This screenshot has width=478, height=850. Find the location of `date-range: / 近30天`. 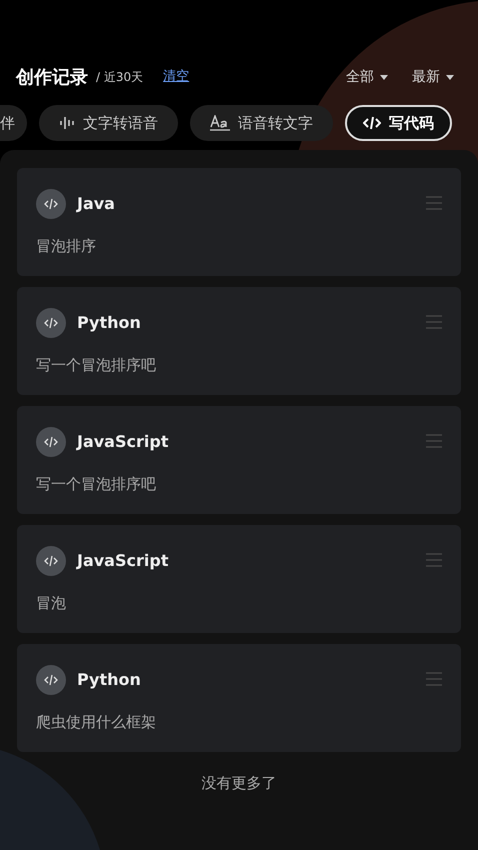

date-range: / 近30天 is located at coordinates (120, 77).